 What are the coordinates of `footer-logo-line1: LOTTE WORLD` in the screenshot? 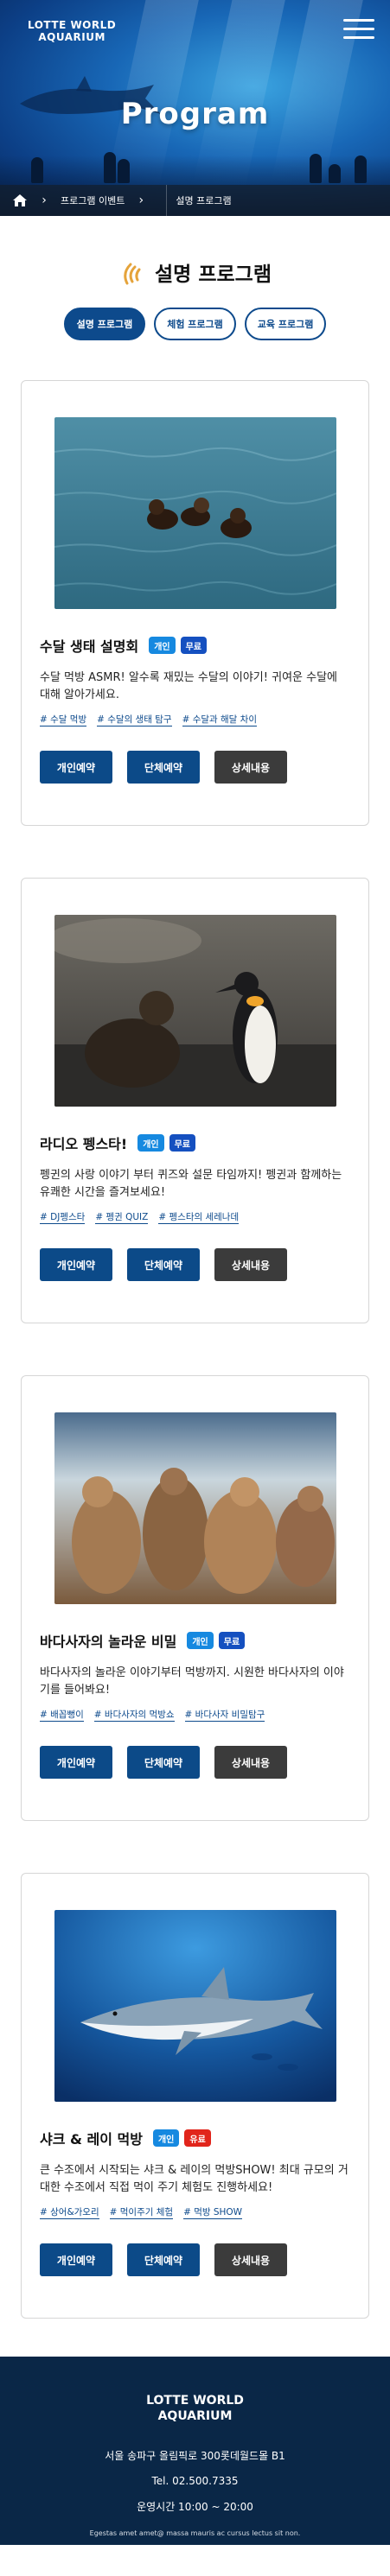 It's located at (195, 2401).